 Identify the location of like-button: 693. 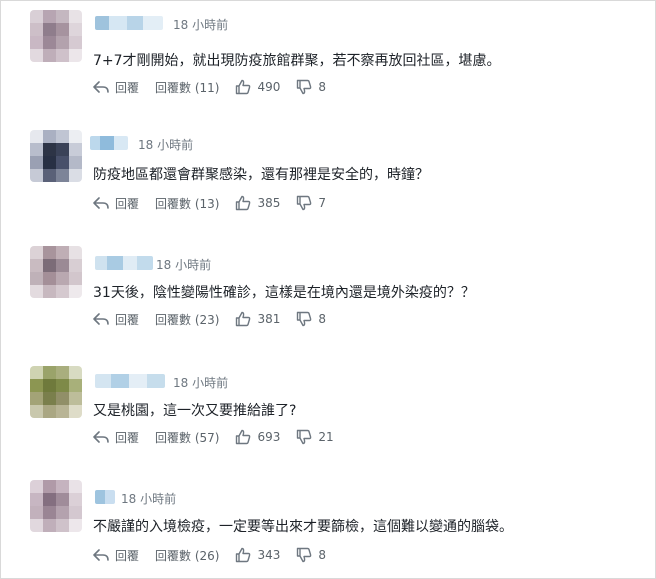
(257, 437).